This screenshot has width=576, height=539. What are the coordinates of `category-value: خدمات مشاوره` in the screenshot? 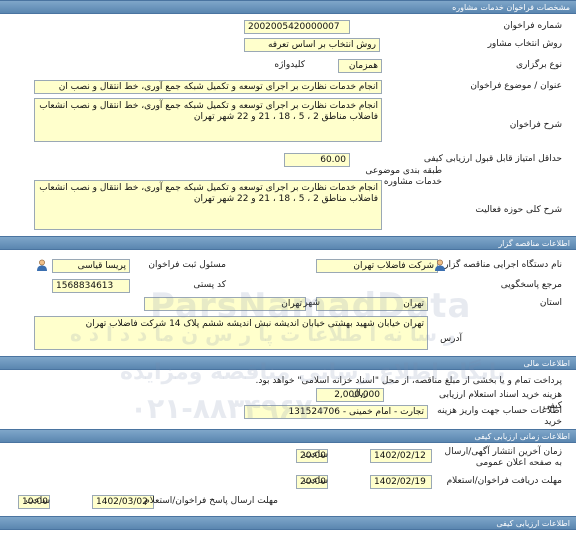 It's located at (412, 182).